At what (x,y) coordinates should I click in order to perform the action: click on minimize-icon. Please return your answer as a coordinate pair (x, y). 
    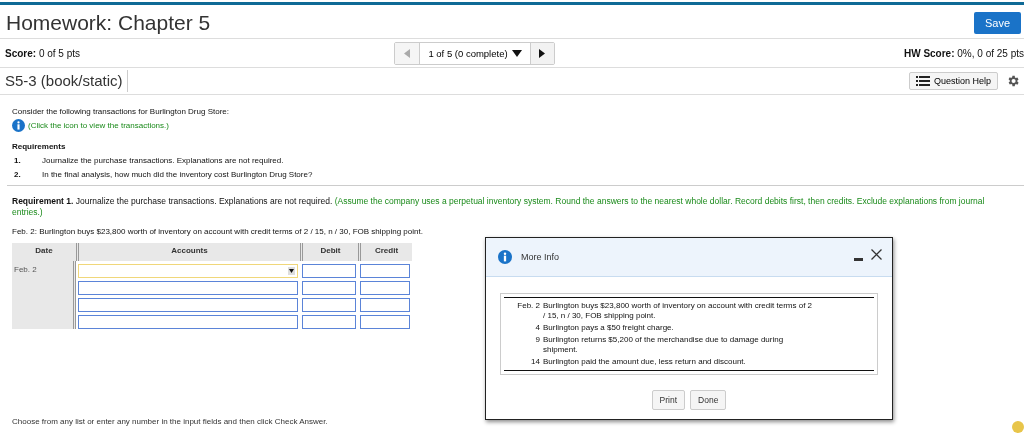
    Looking at the image, I should click on (858, 259).